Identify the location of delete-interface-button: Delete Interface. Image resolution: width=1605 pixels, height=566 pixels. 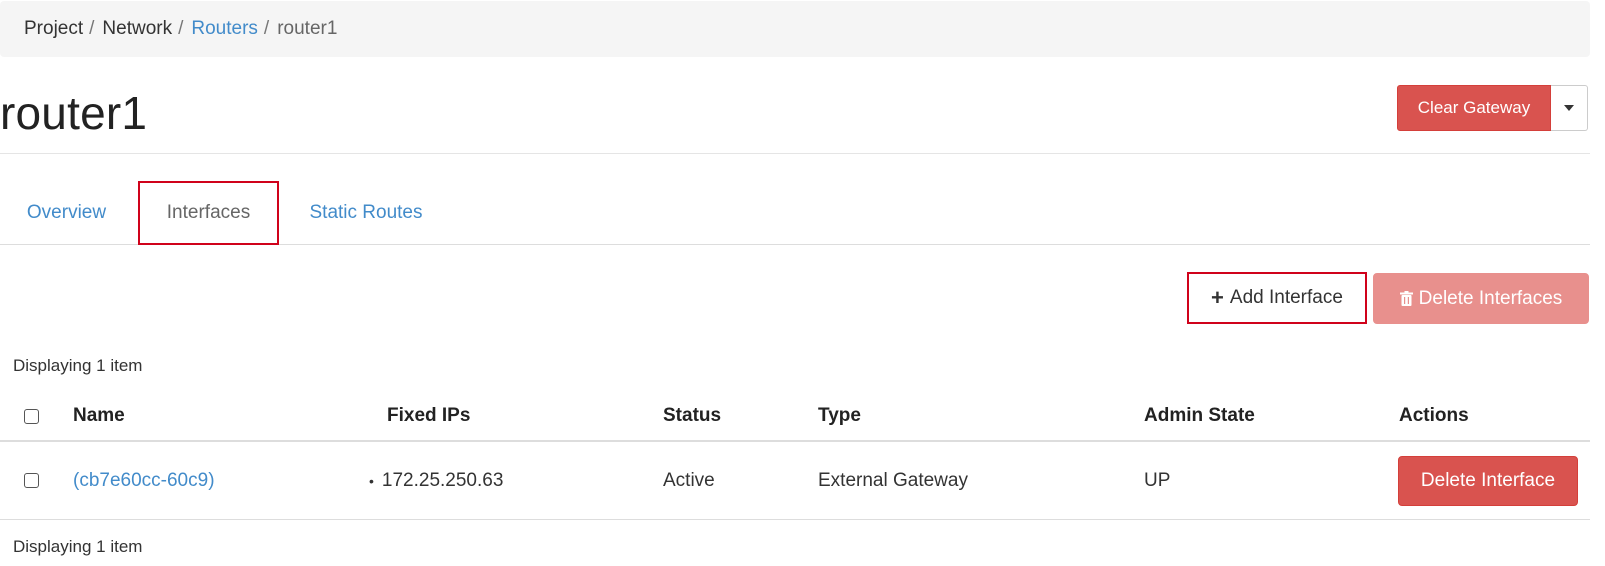
(1488, 480).